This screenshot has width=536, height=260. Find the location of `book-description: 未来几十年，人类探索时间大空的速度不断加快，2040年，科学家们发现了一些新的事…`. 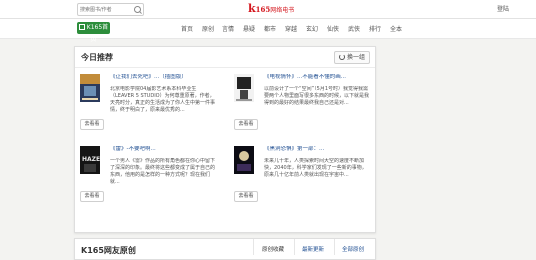

book-description: 未来几十年，人类探索时间大空的速度不断加快，2040年，科学家们发现了一些新的事… is located at coordinates (315, 168).